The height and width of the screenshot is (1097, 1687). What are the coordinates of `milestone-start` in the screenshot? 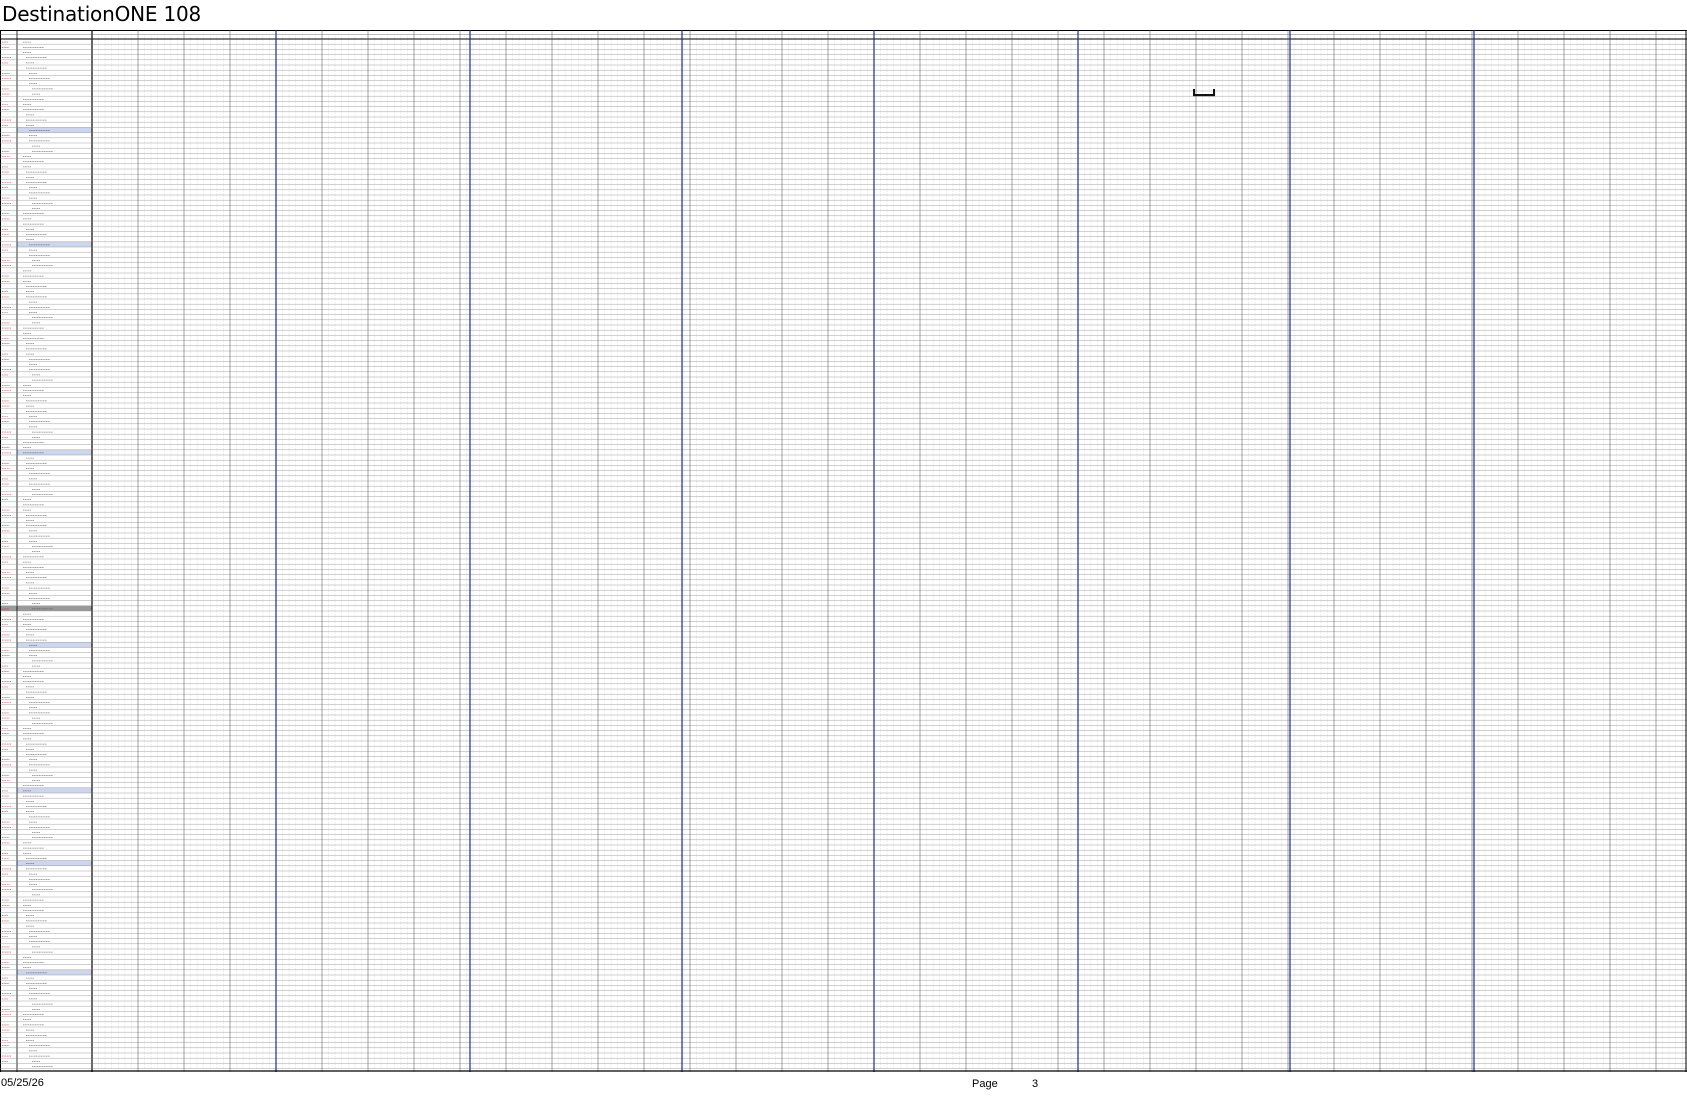 It's located at (1194, 92).